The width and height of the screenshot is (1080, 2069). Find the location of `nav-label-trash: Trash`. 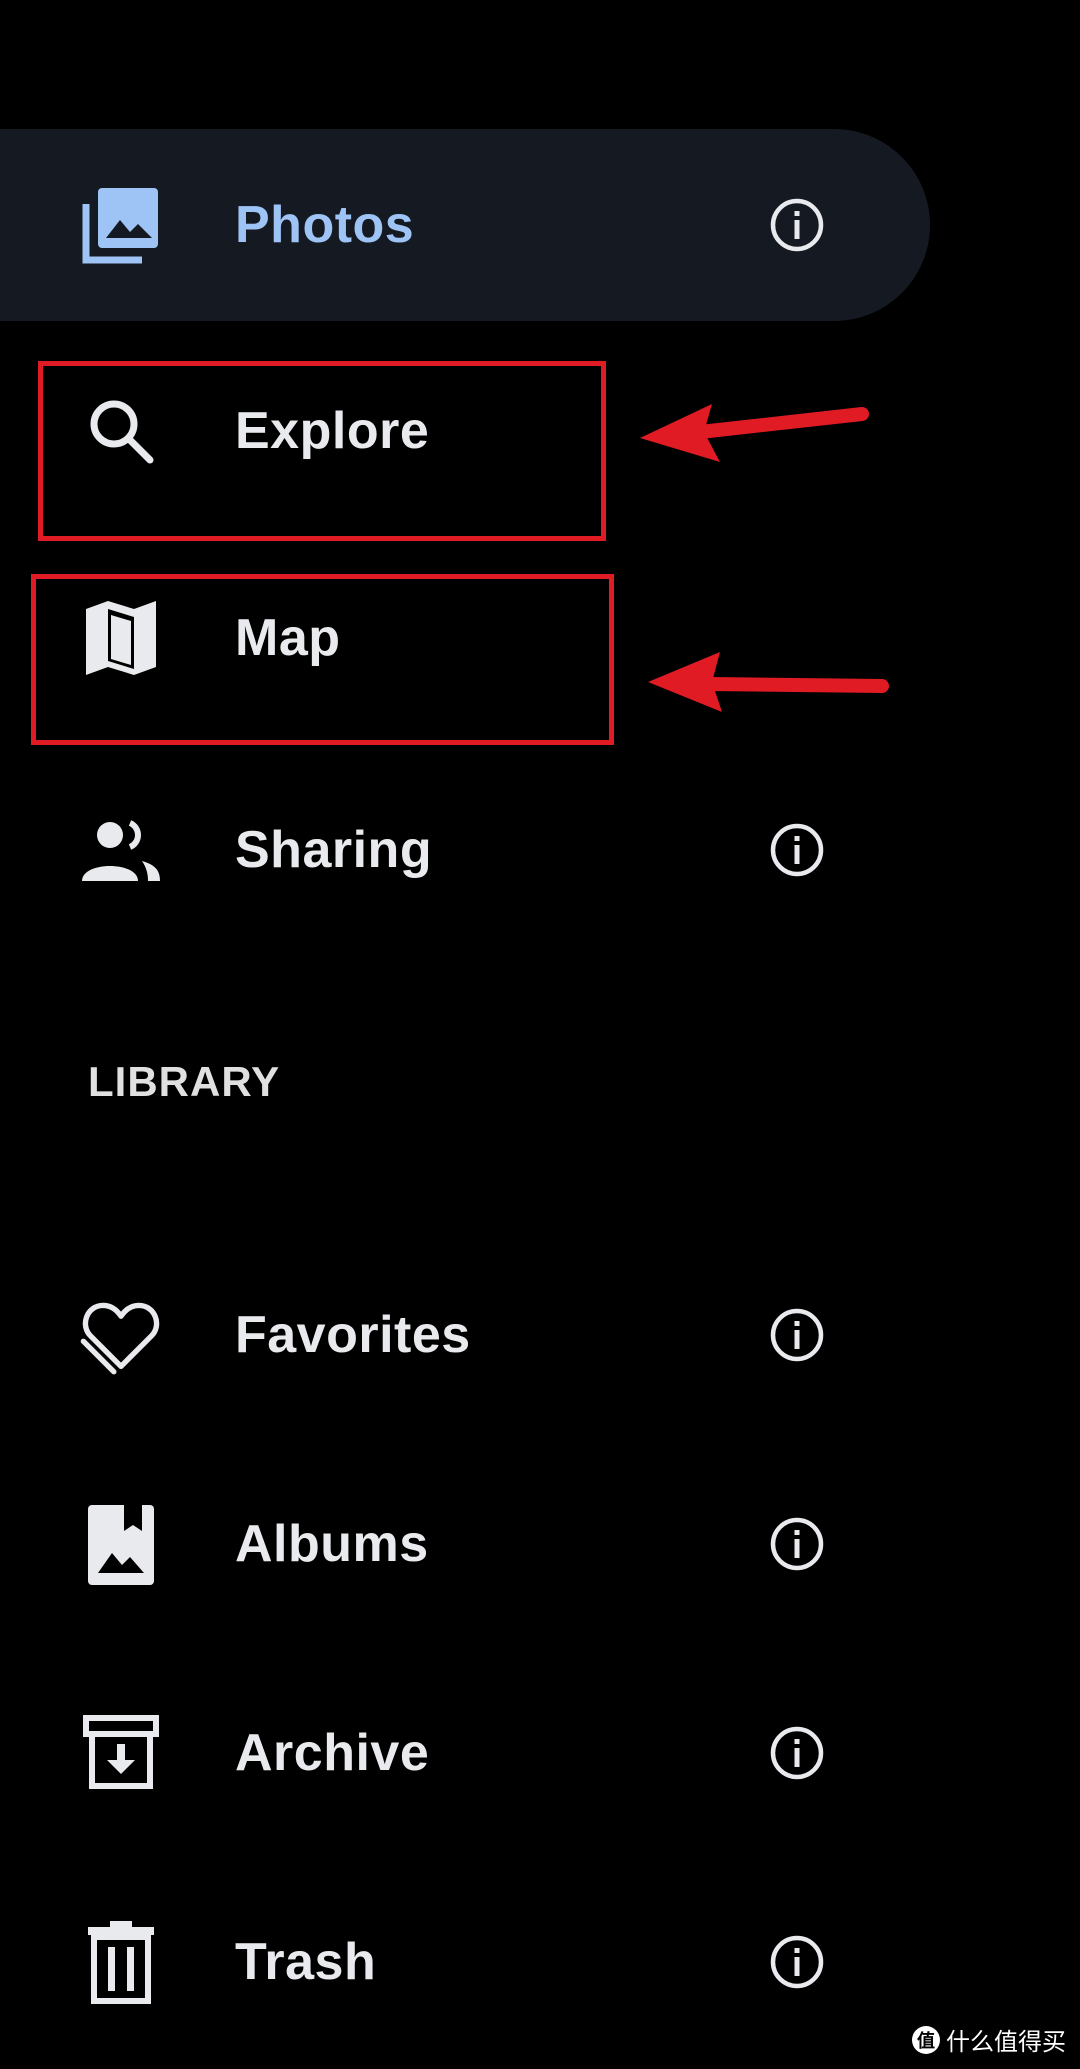

nav-label-trash: Trash is located at coordinates (306, 1962).